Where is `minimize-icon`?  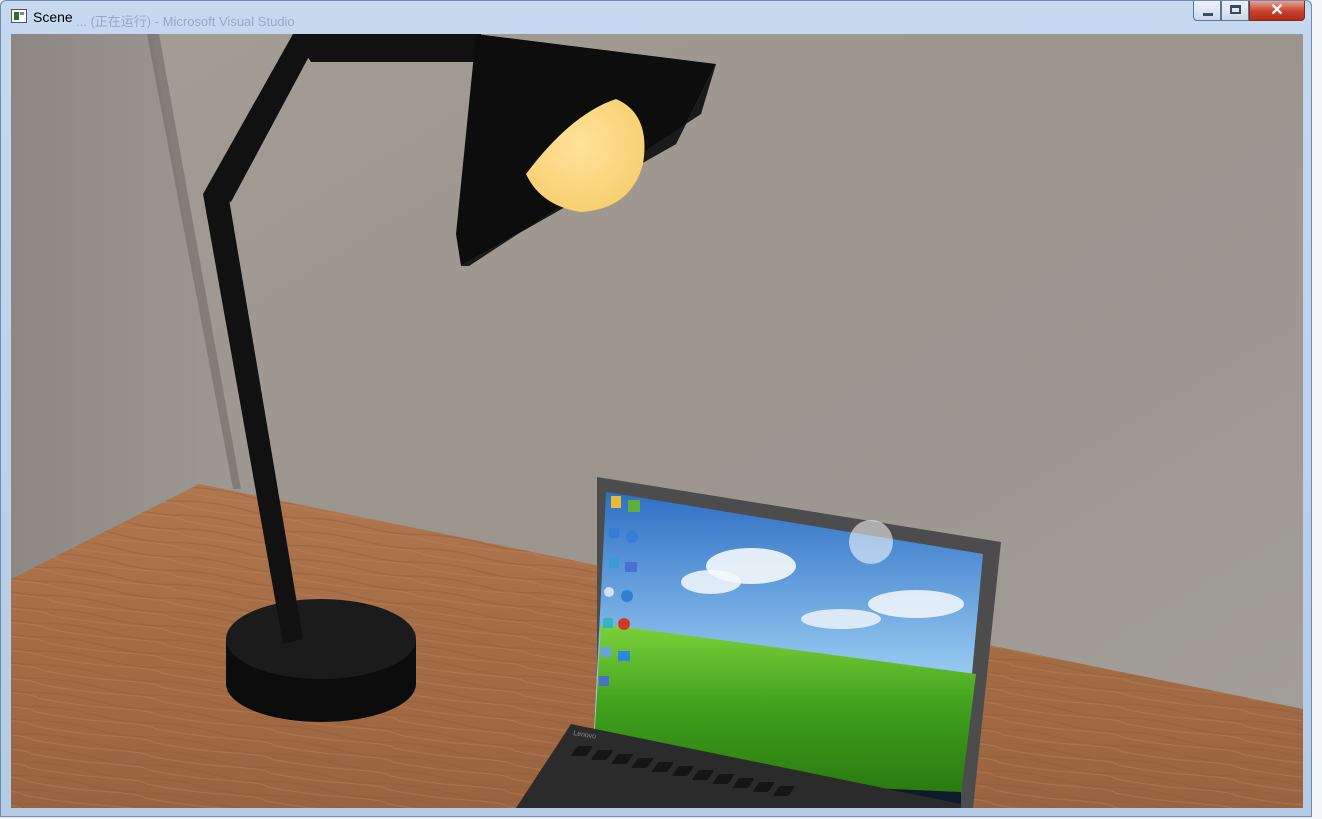 minimize-icon is located at coordinates (1208, 14).